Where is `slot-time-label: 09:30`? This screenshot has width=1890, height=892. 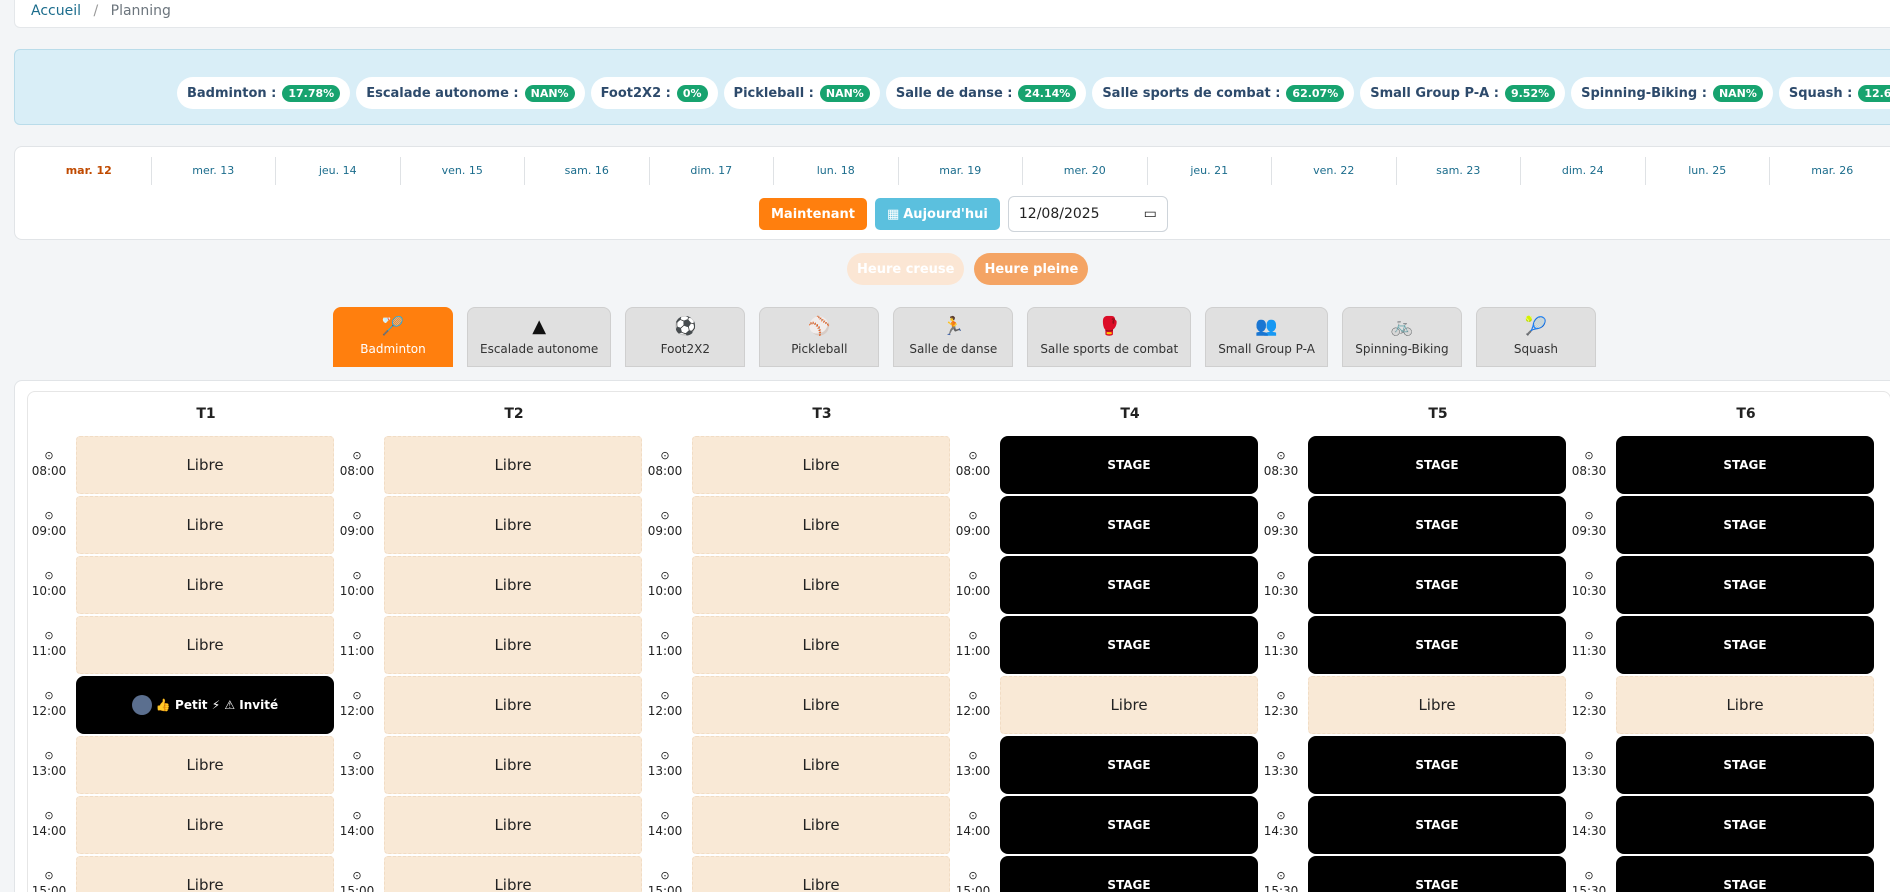 slot-time-label: 09:30 is located at coordinates (1281, 531).